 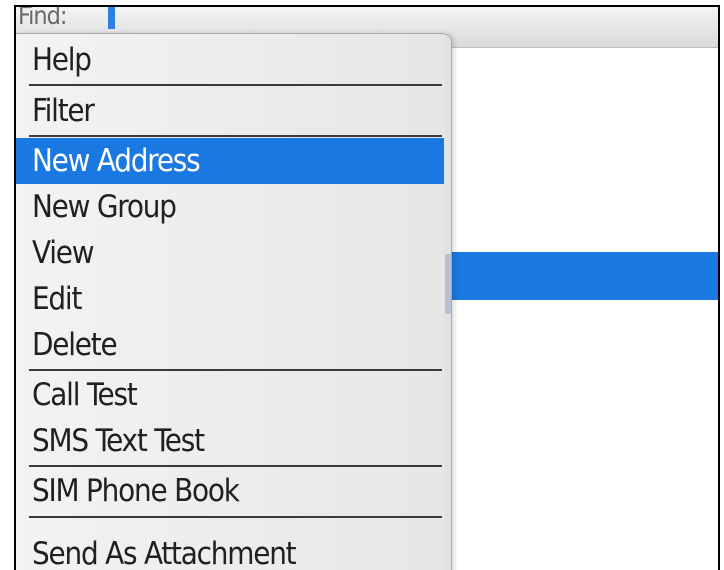 I want to click on menu-item-sms-text-test: SMS Text Test, so click(x=230, y=441).